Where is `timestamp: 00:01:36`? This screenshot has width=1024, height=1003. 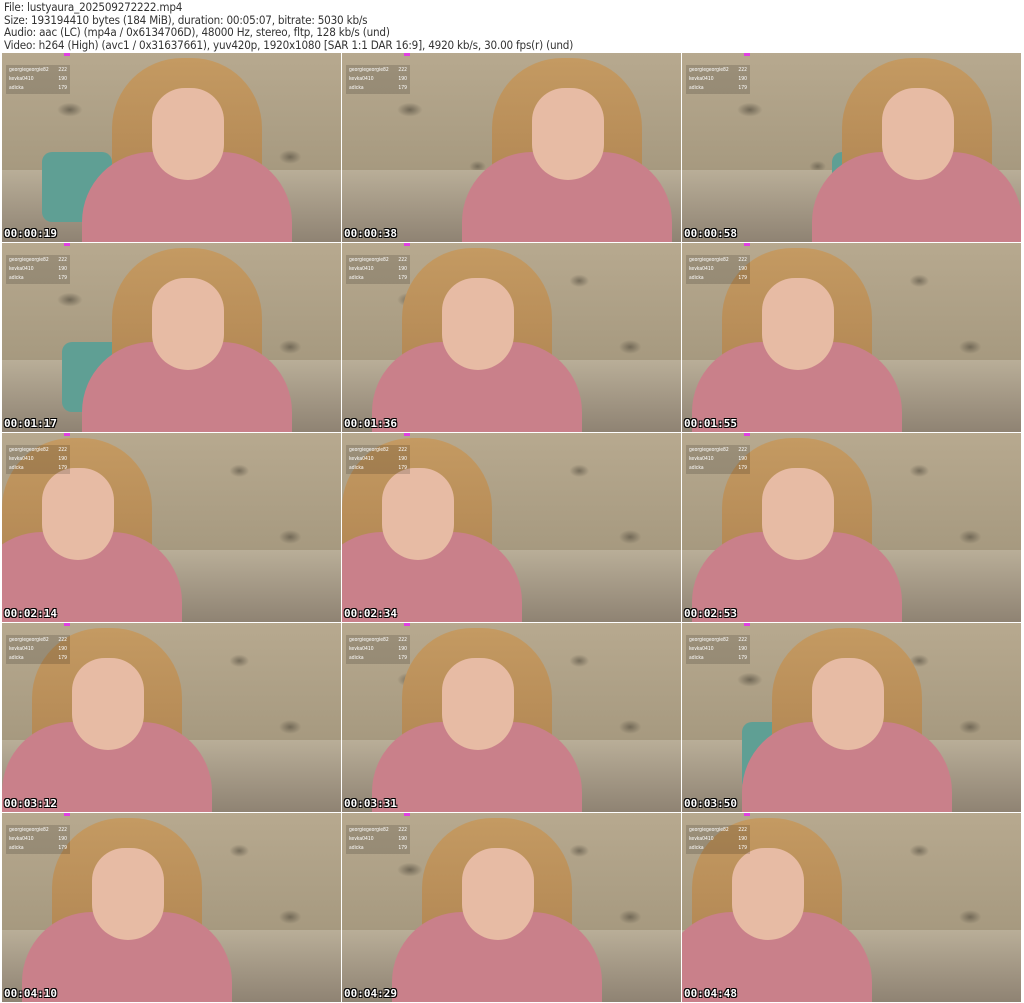 timestamp: 00:01:36 is located at coordinates (370, 423).